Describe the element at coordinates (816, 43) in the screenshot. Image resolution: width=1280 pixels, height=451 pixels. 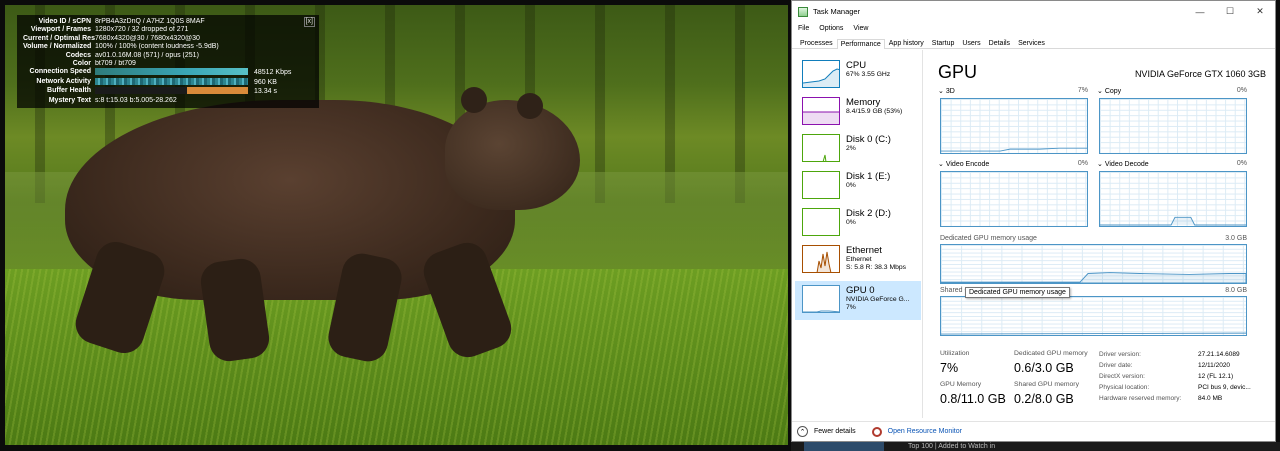
I see `tab-processes: Processes` at that location.